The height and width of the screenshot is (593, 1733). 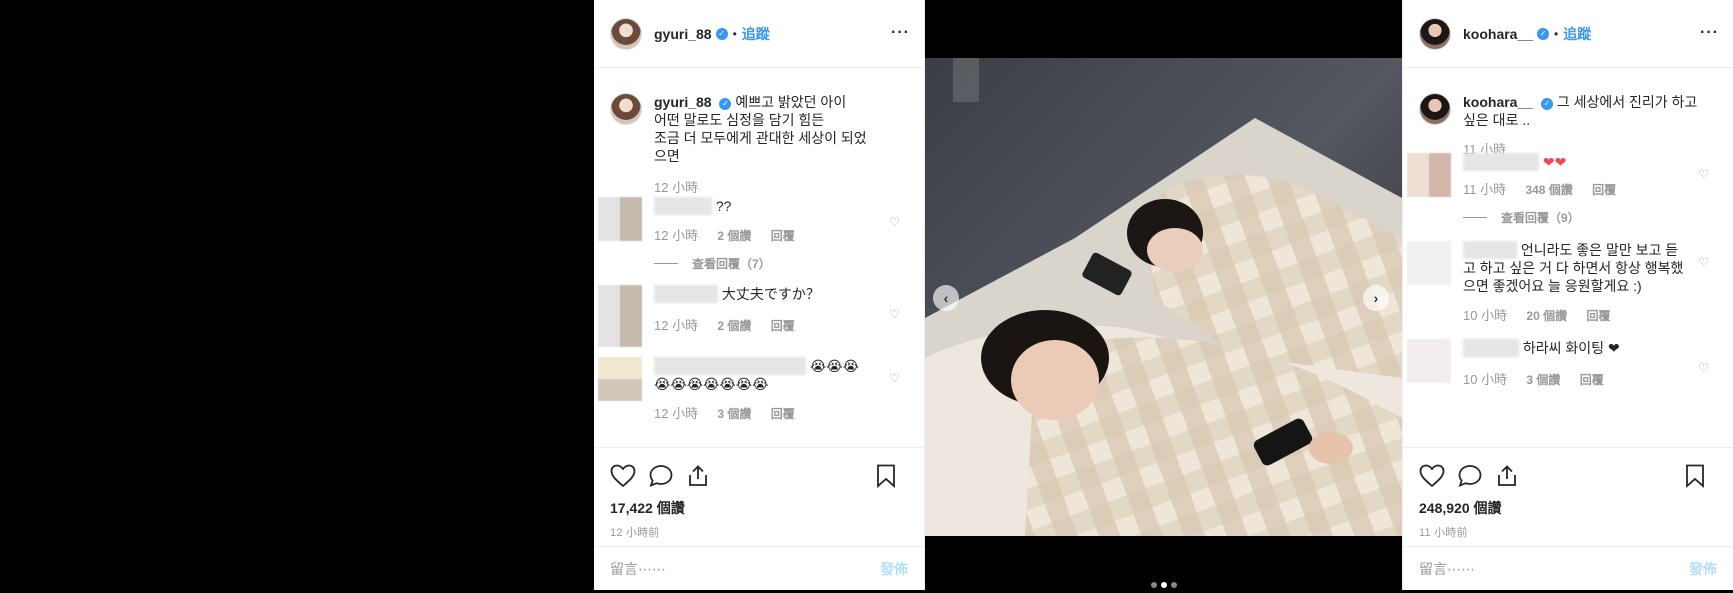 I want to click on post-actions: 248,920 個讚 11 小時前, so click(x=1568, y=496).